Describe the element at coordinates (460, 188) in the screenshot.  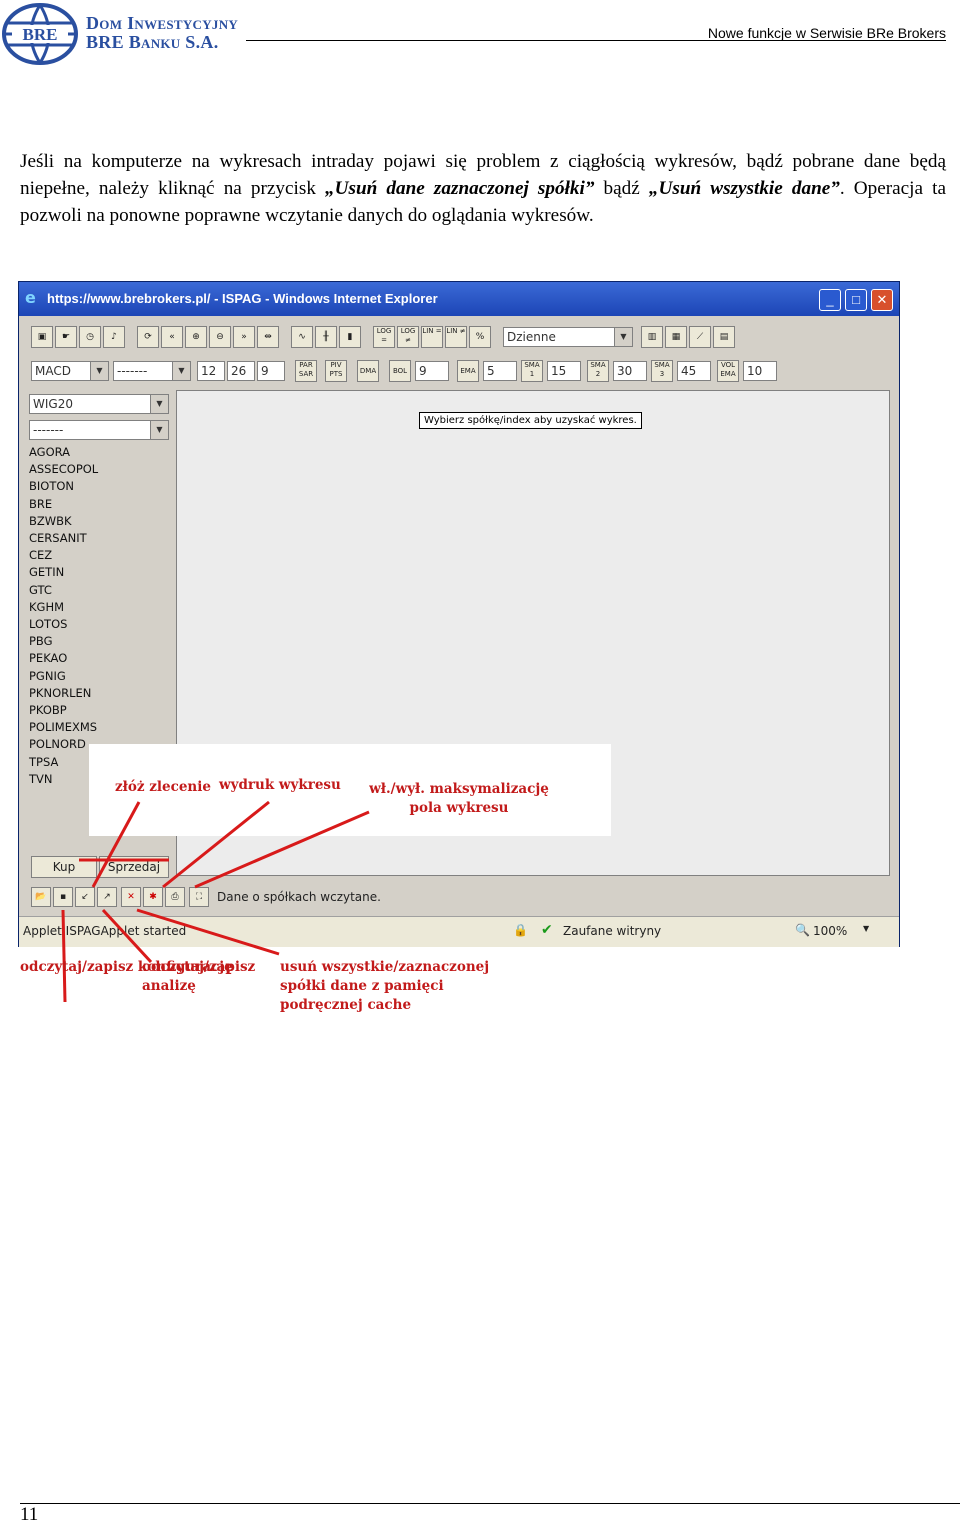
I see `para-emphasis1: „Usuń dane zaznaczonej spółki”` at that location.